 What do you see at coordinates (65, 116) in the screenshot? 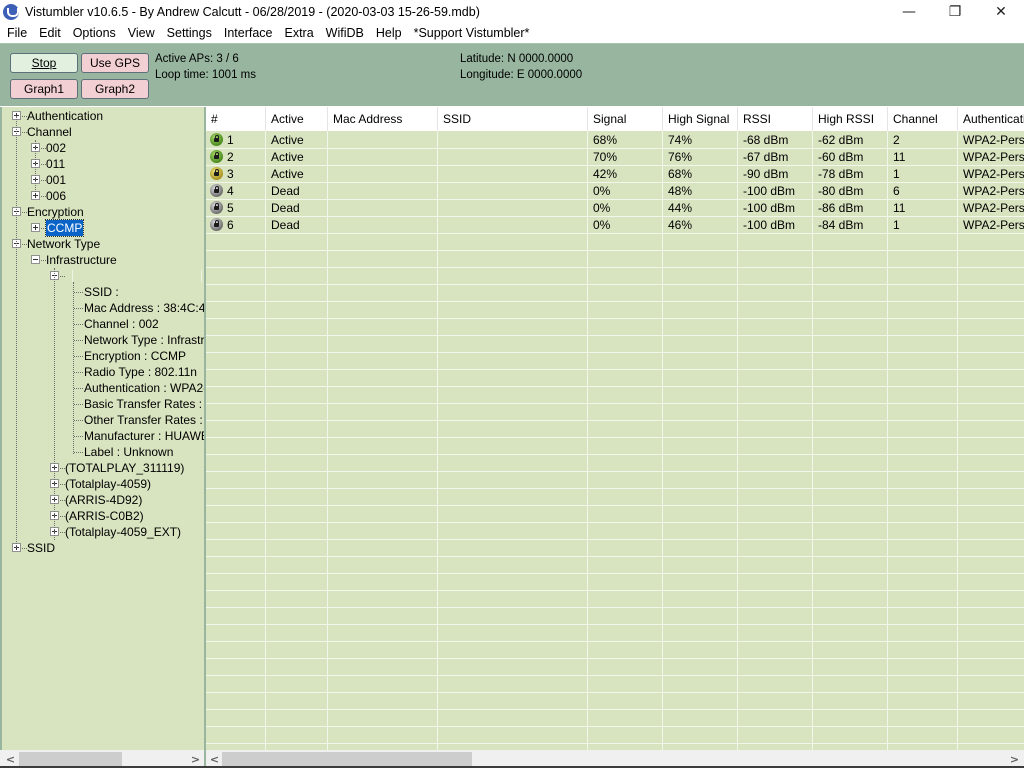
I see `tree-item-label: Authentication` at bounding box center [65, 116].